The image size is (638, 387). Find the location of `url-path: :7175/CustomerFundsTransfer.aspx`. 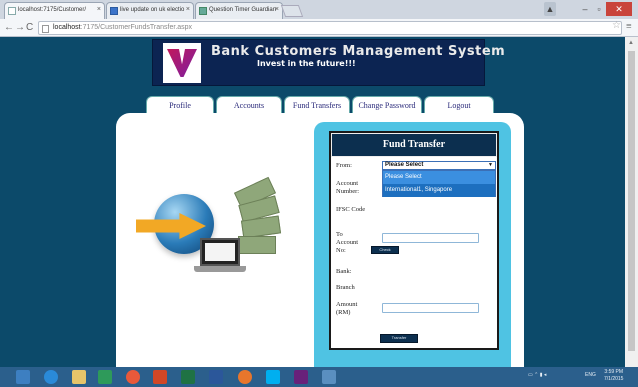

url-path: :7175/CustomerFundsTransfer.aspx is located at coordinates (136, 27).